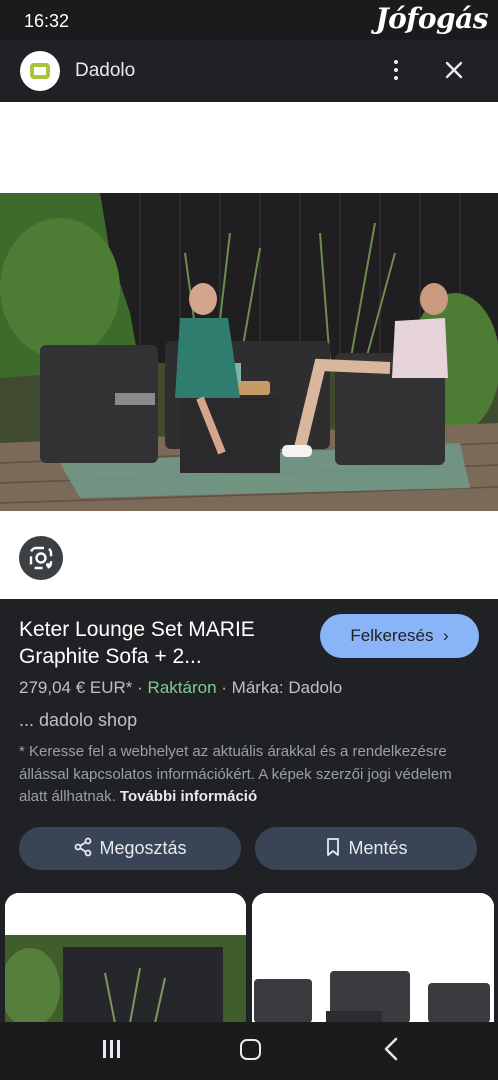  Describe the element at coordinates (78, 720) in the screenshot. I see `shop-name: ... dadolo shop` at that location.